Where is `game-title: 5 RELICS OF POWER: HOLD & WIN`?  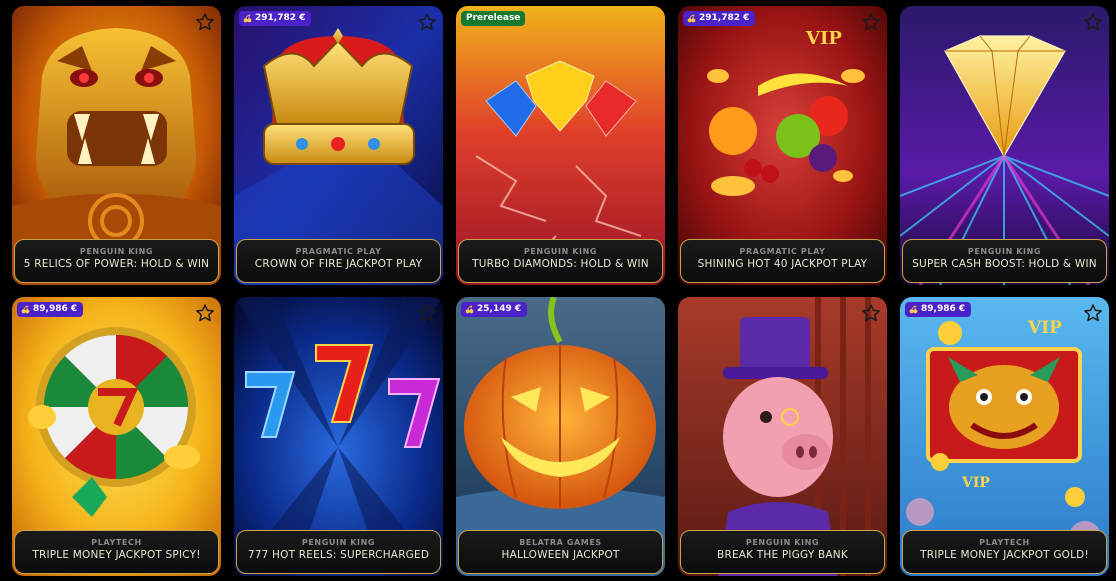
game-title: 5 RELICS OF POWER: HOLD & WIN is located at coordinates (116, 264).